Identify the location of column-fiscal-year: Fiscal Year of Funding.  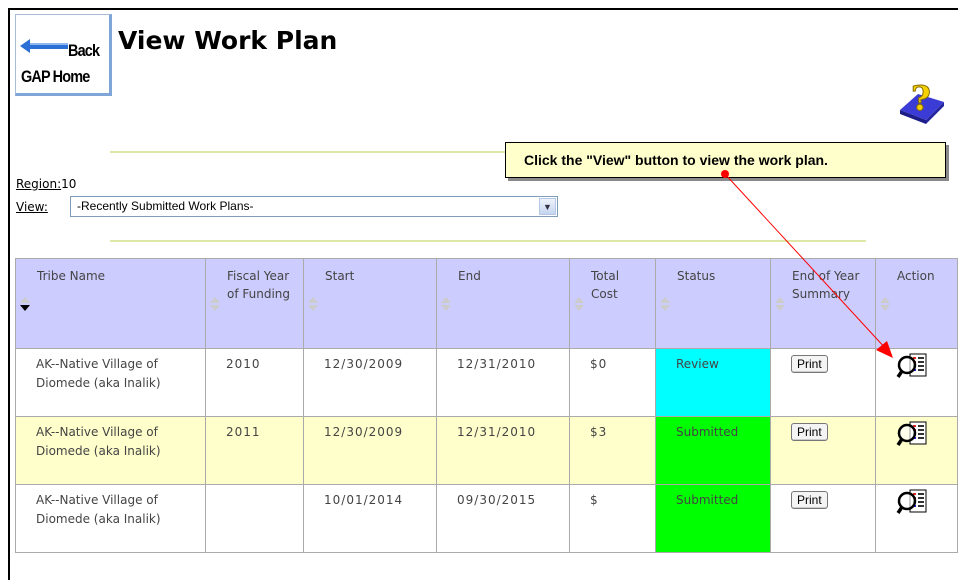
(254, 303).